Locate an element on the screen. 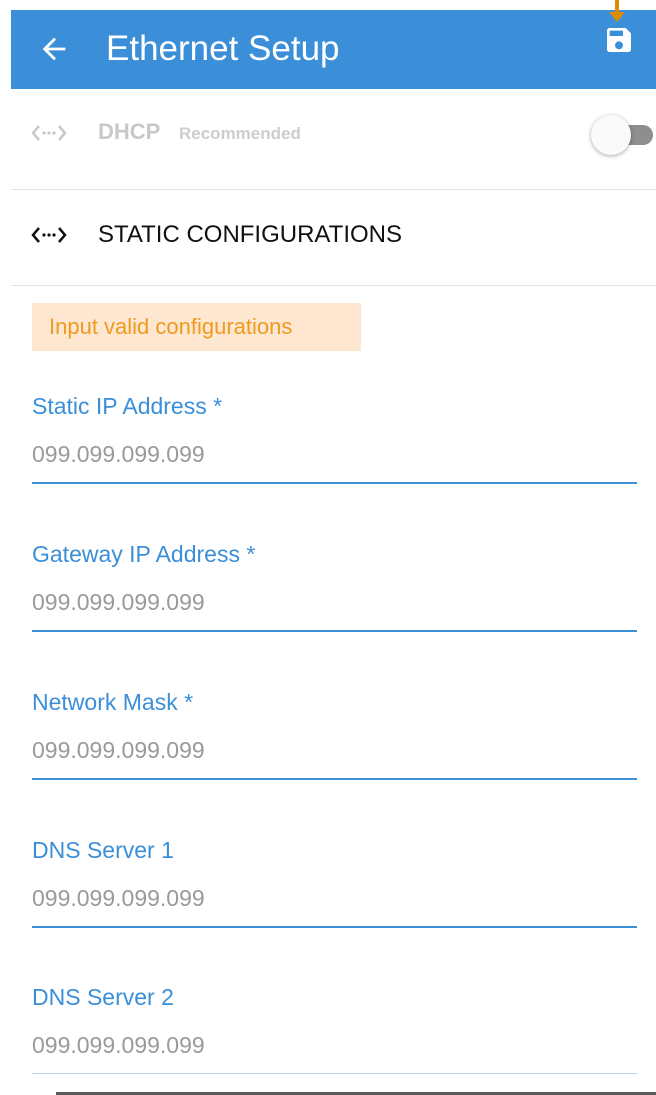 The height and width of the screenshot is (1095, 656). static-configurations-label: STATIC CONFIGURATIONS is located at coordinates (250, 234).